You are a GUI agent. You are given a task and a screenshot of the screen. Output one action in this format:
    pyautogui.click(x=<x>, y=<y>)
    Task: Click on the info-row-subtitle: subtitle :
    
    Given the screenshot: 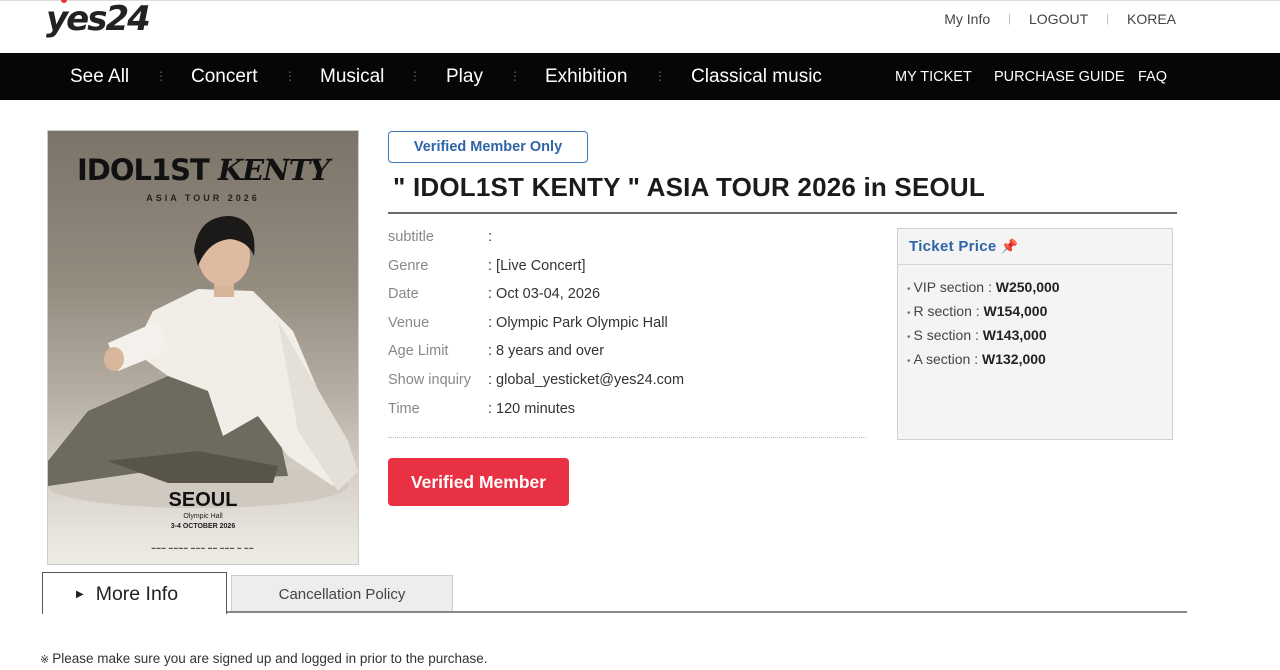 What is the action you would take?
    pyautogui.click(x=440, y=237)
    